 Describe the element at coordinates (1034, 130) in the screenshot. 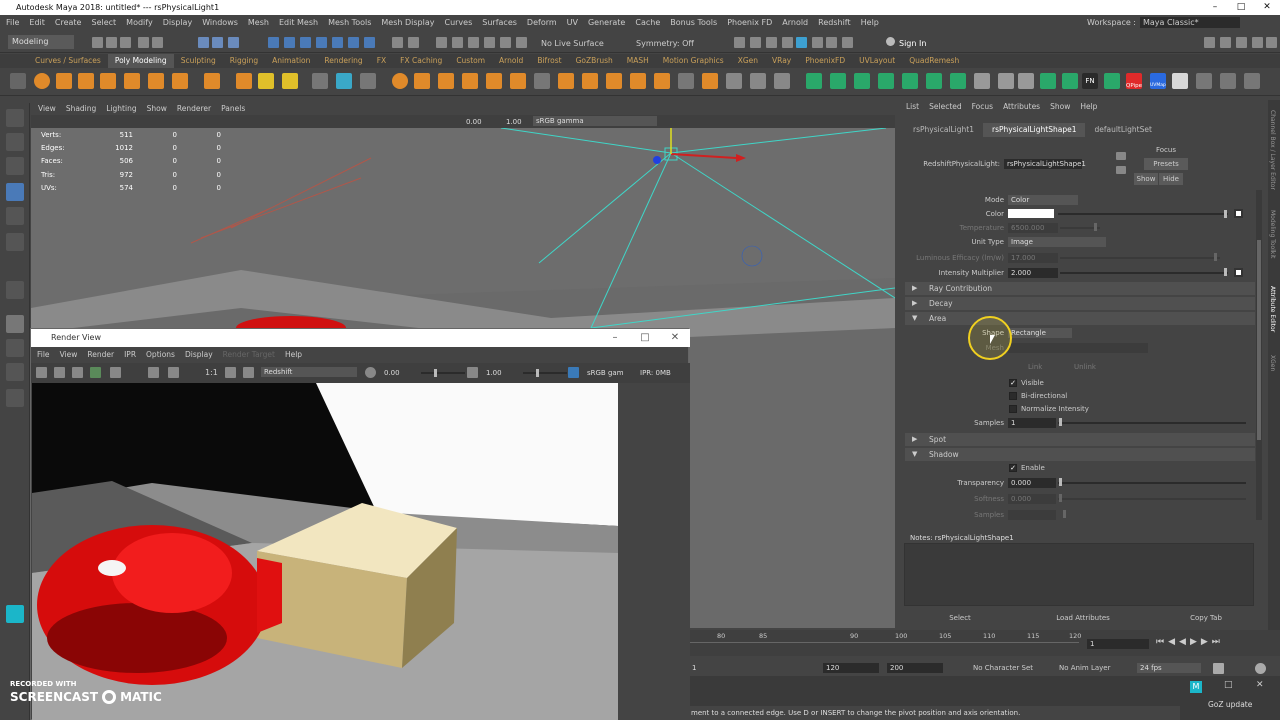

I see `ae-tab-shape: rsPhysicalLightShape1` at that location.